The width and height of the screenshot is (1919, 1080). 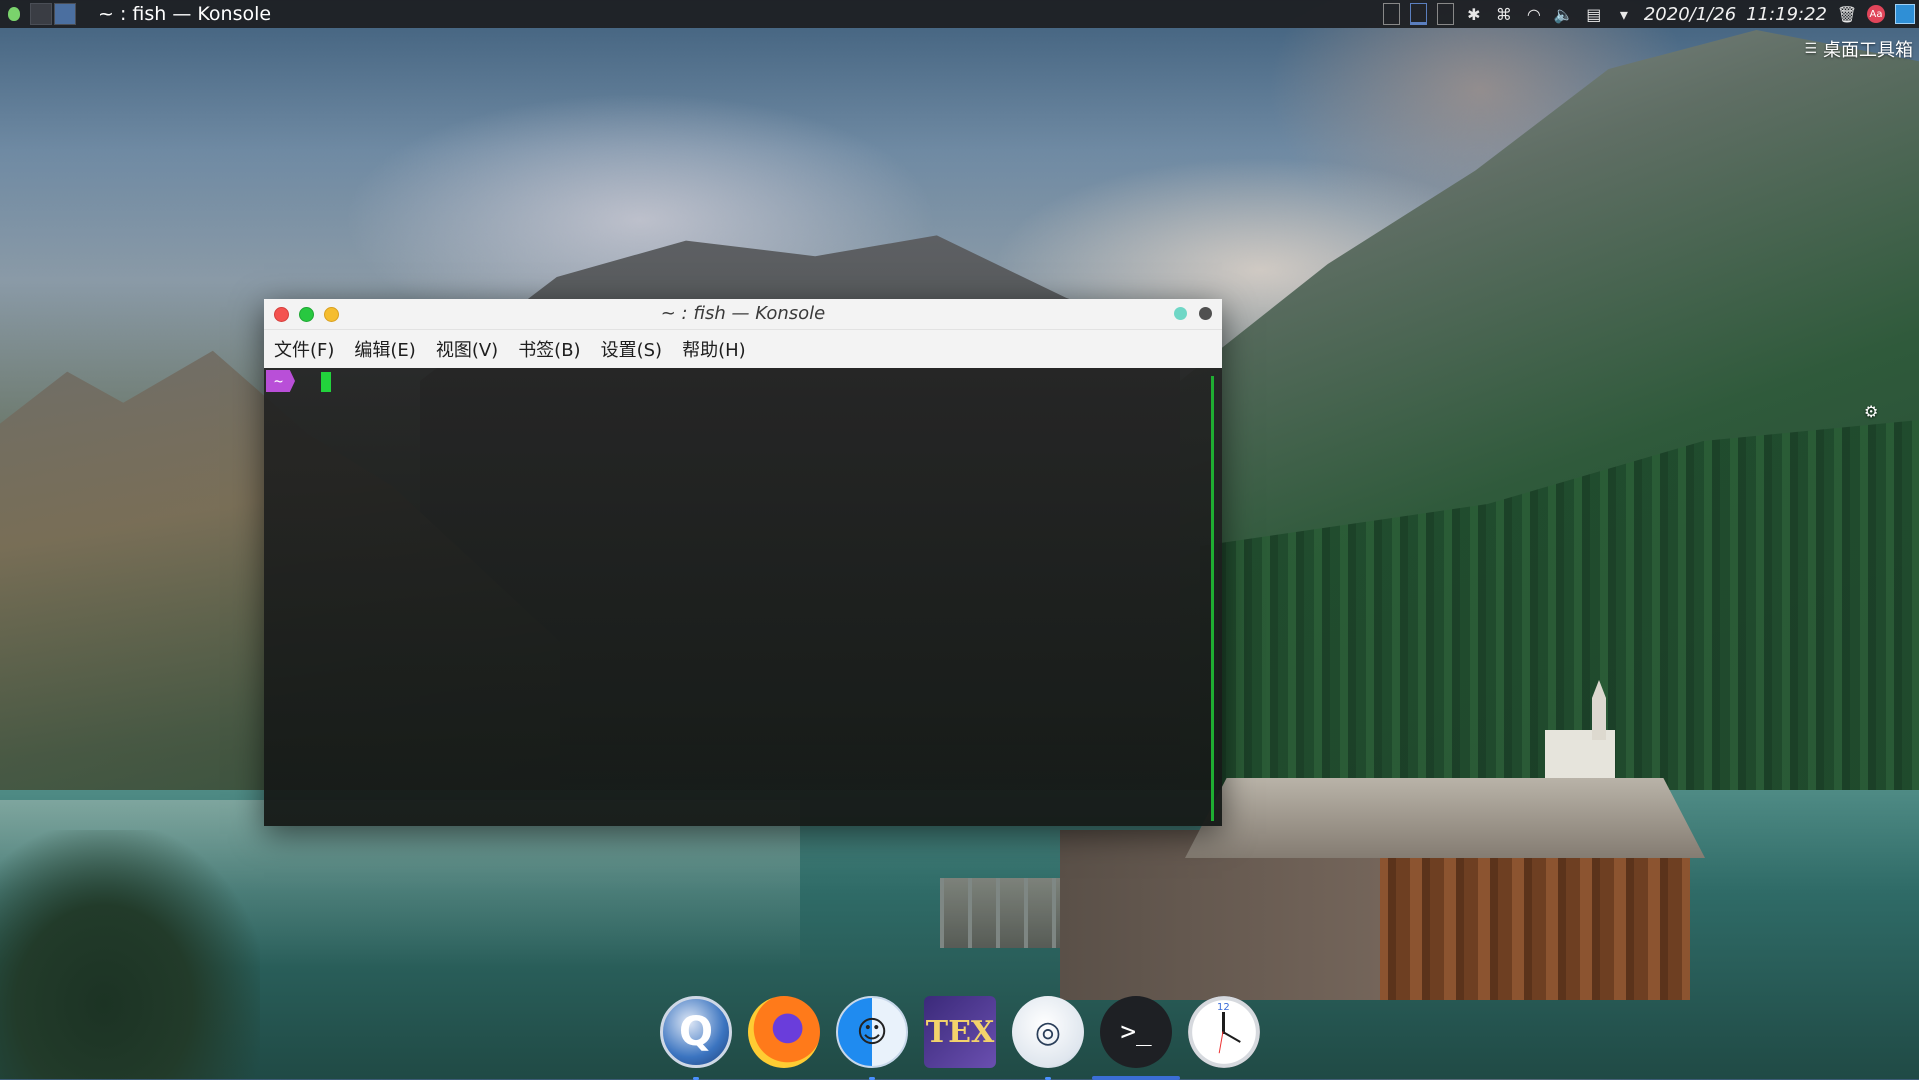 I want to click on wallpaper-tree, so click(x=130, y=954).